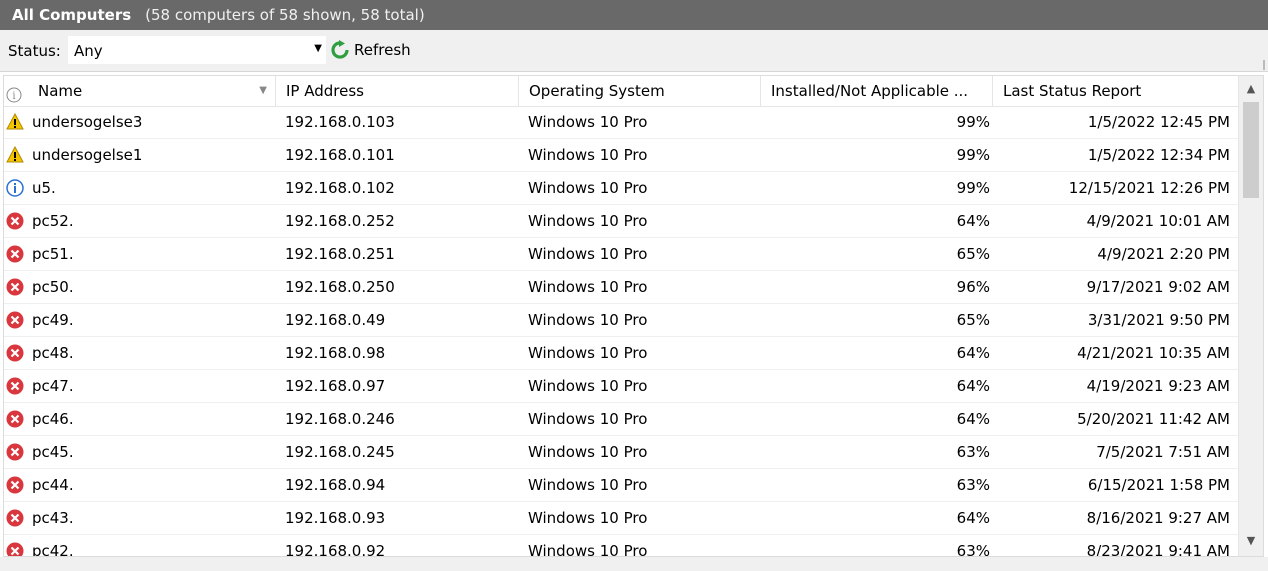 This screenshot has width=1268, height=571. What do you see at coordinates (340, 122) in the screenshot?
I see `ip-address: 192.168.0.103` at bounding box center [340, 122].